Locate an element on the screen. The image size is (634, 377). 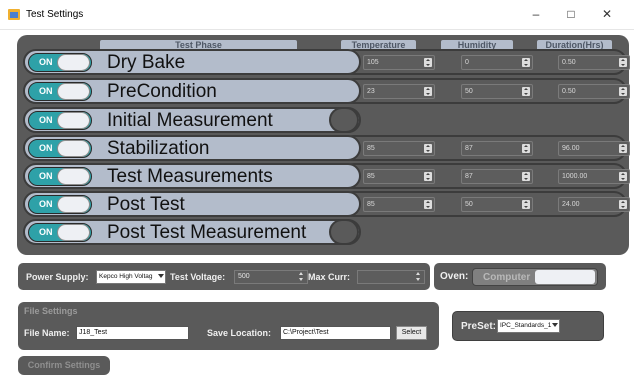
max-curr-label: Max Curr: is located at coordinates (329, 277).